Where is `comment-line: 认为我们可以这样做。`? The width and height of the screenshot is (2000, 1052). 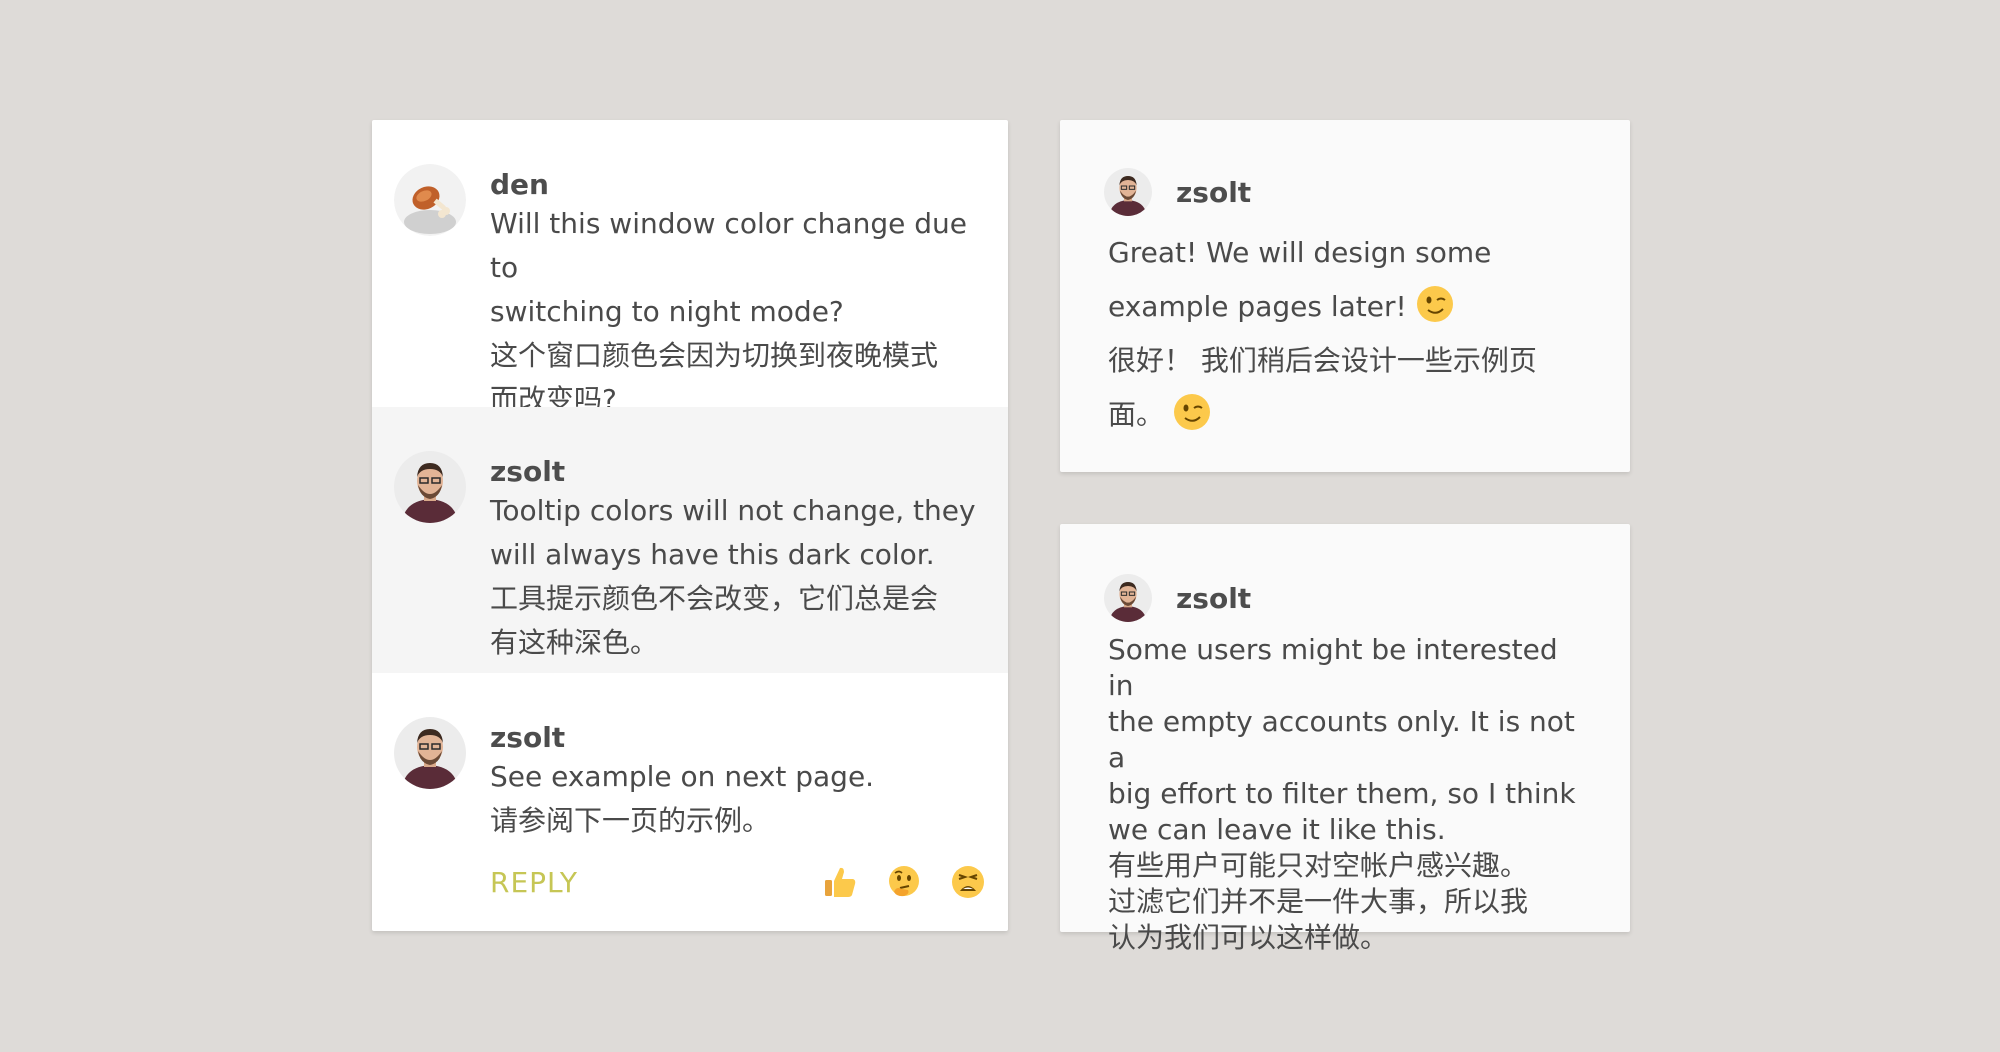
comment-line: 认为我们可以这样做。 is located at coordinates (1248, 937).